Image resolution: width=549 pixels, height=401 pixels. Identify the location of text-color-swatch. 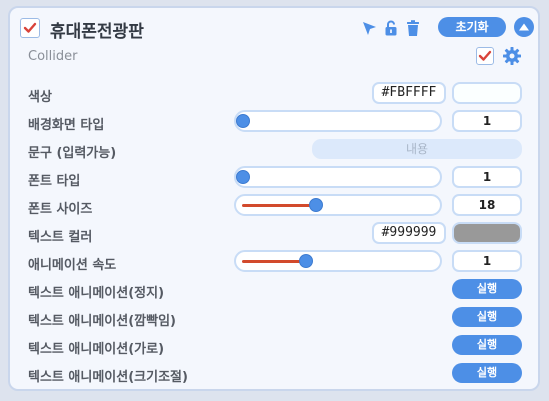
(487, 233).